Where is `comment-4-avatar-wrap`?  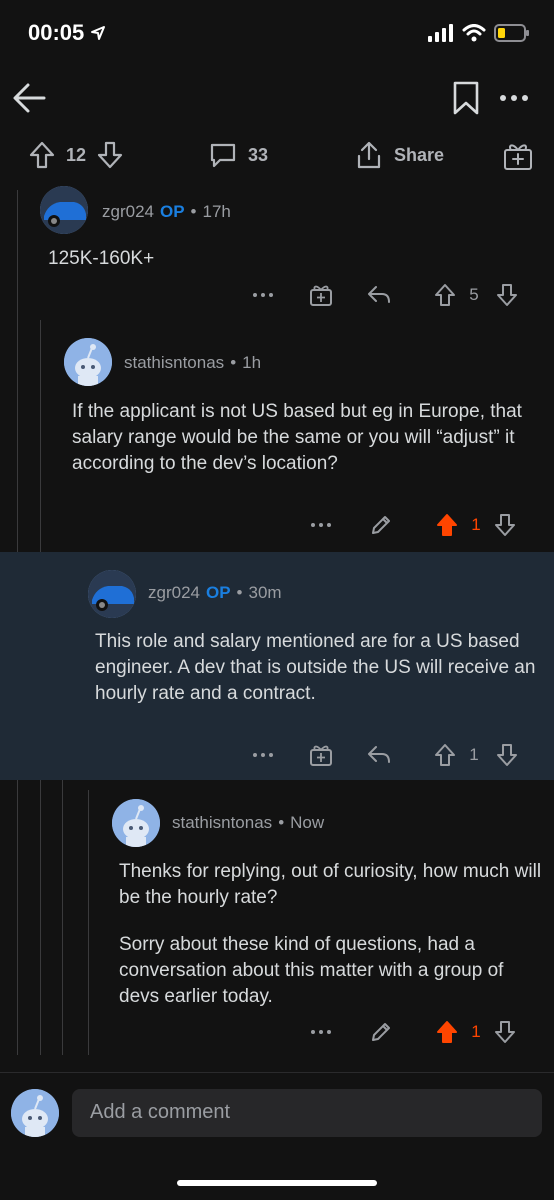 comment-4-avatar-wrap is located at coordinates (136, 823).